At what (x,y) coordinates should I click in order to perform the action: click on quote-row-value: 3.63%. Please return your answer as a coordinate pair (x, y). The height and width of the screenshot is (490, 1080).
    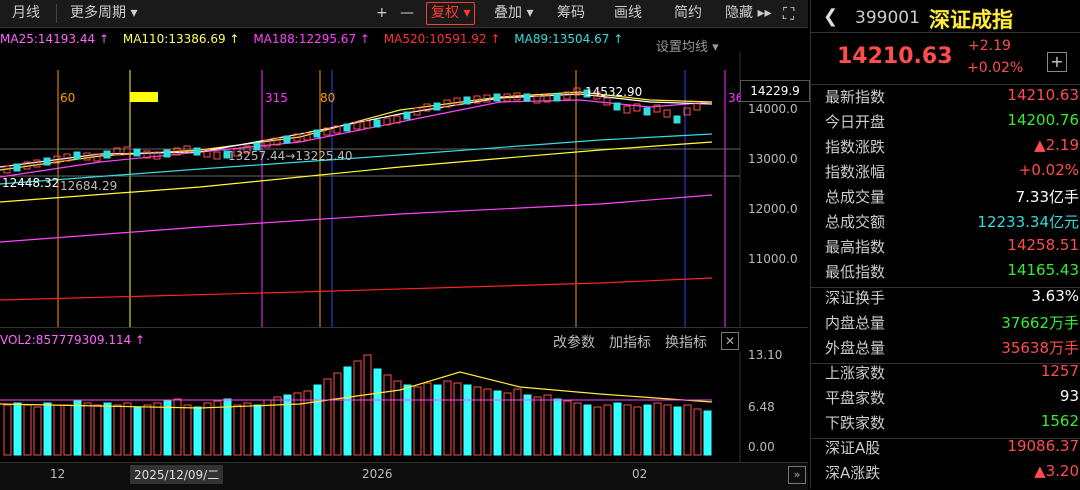
    Looking at the image, I should click on (1055, 296).